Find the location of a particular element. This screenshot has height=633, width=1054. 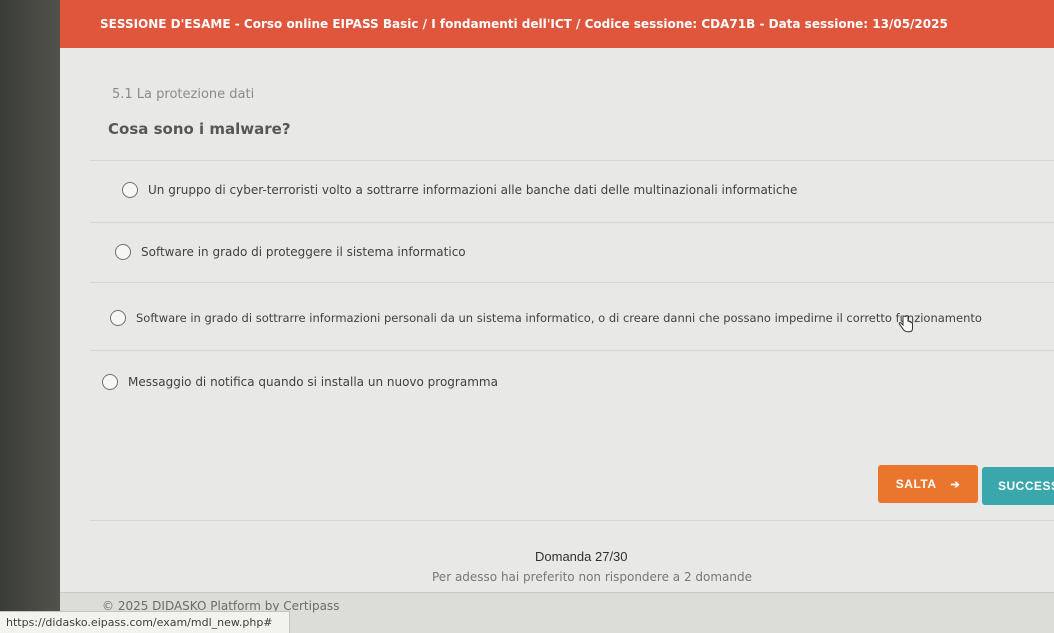

success-button: SUCCESS is located at coordinates (1018, 486).